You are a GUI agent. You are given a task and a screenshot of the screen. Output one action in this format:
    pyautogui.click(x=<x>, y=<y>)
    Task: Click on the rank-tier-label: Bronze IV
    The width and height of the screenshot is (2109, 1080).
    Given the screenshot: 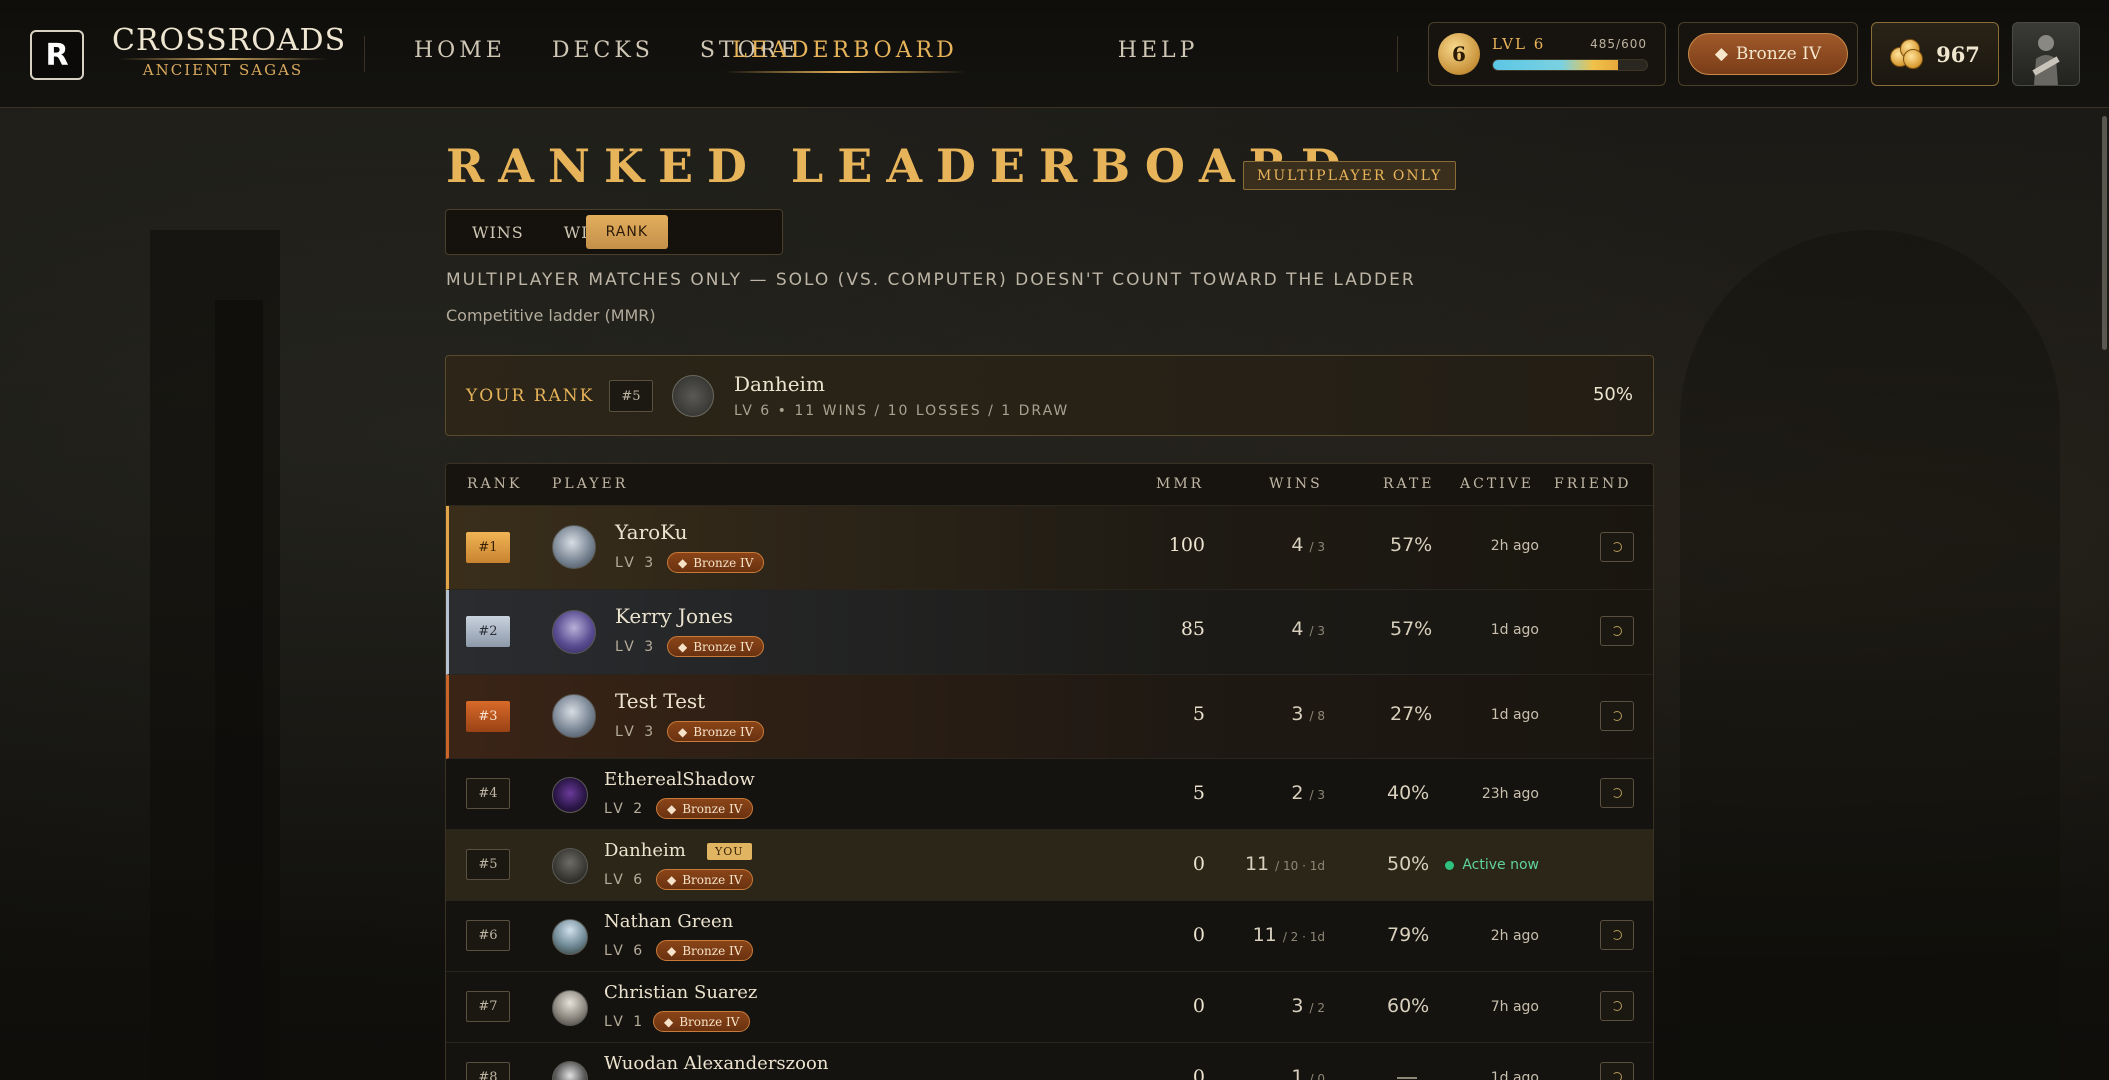 What is the action you would take?
    pyautogui.click(x=1778, y=54)
    